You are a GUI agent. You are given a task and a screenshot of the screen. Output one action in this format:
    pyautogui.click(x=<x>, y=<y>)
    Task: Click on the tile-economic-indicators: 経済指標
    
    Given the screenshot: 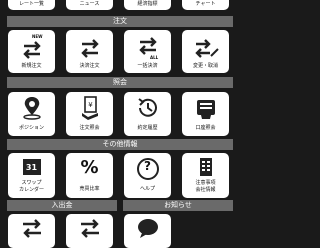 What is the action you would take?
    pyautogui.click(x=147, y=5)
    